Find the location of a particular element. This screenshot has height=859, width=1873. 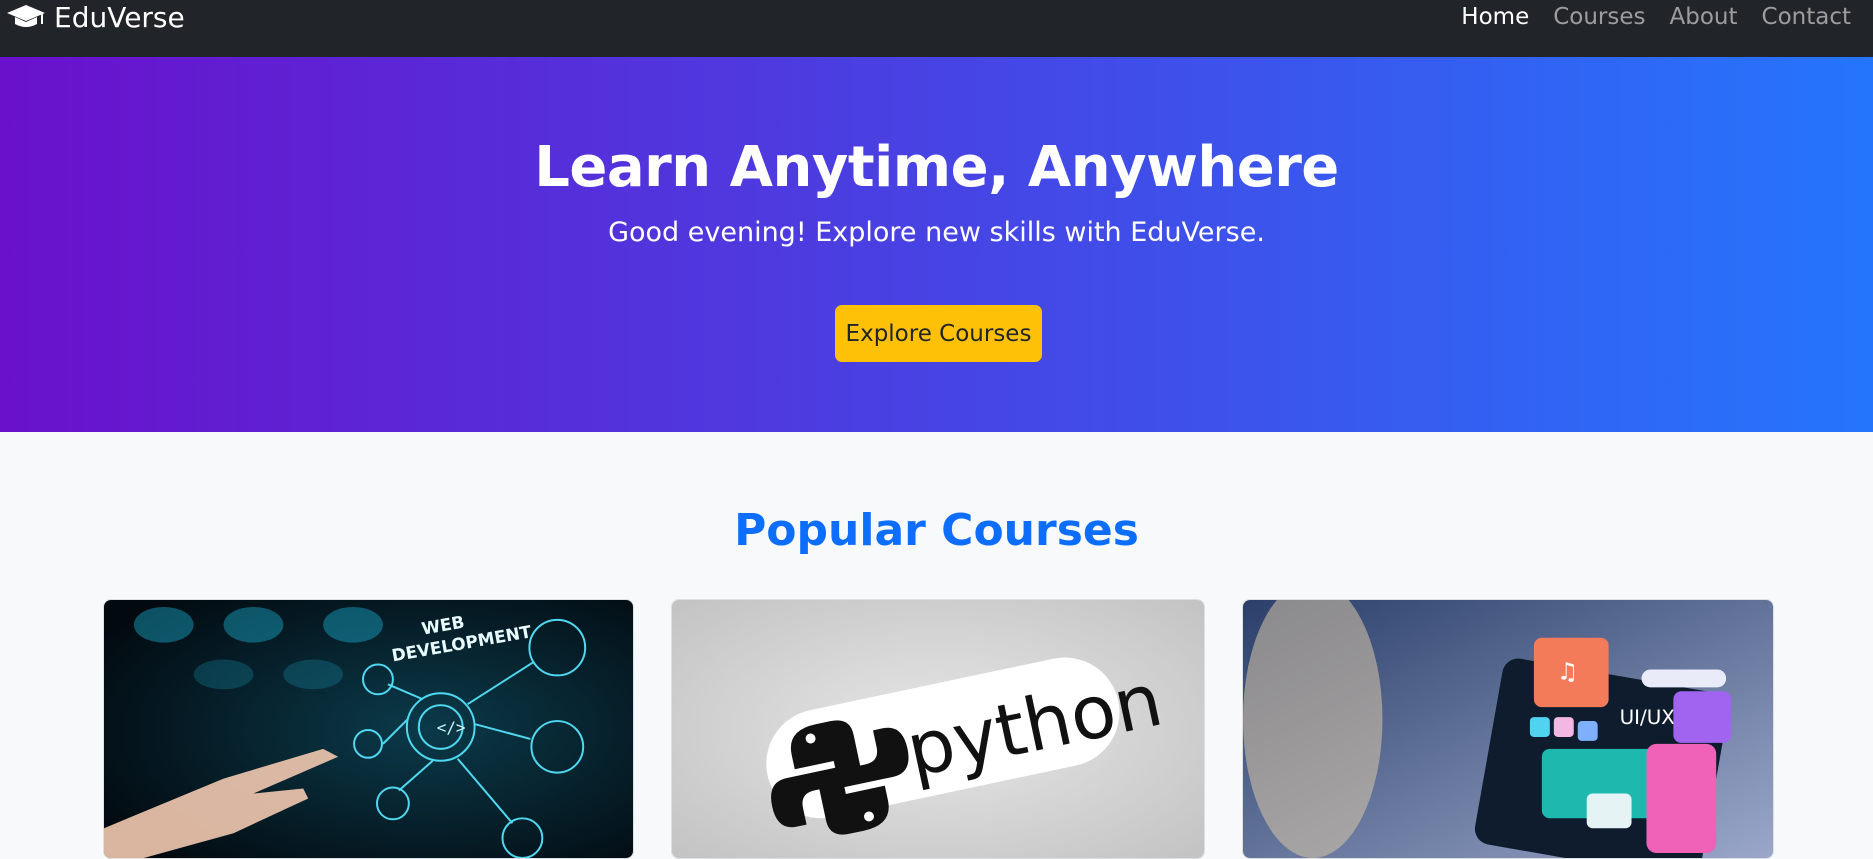

course-card-ui-ux: ♫ UI/UX is located at coordinates (1508, 729).